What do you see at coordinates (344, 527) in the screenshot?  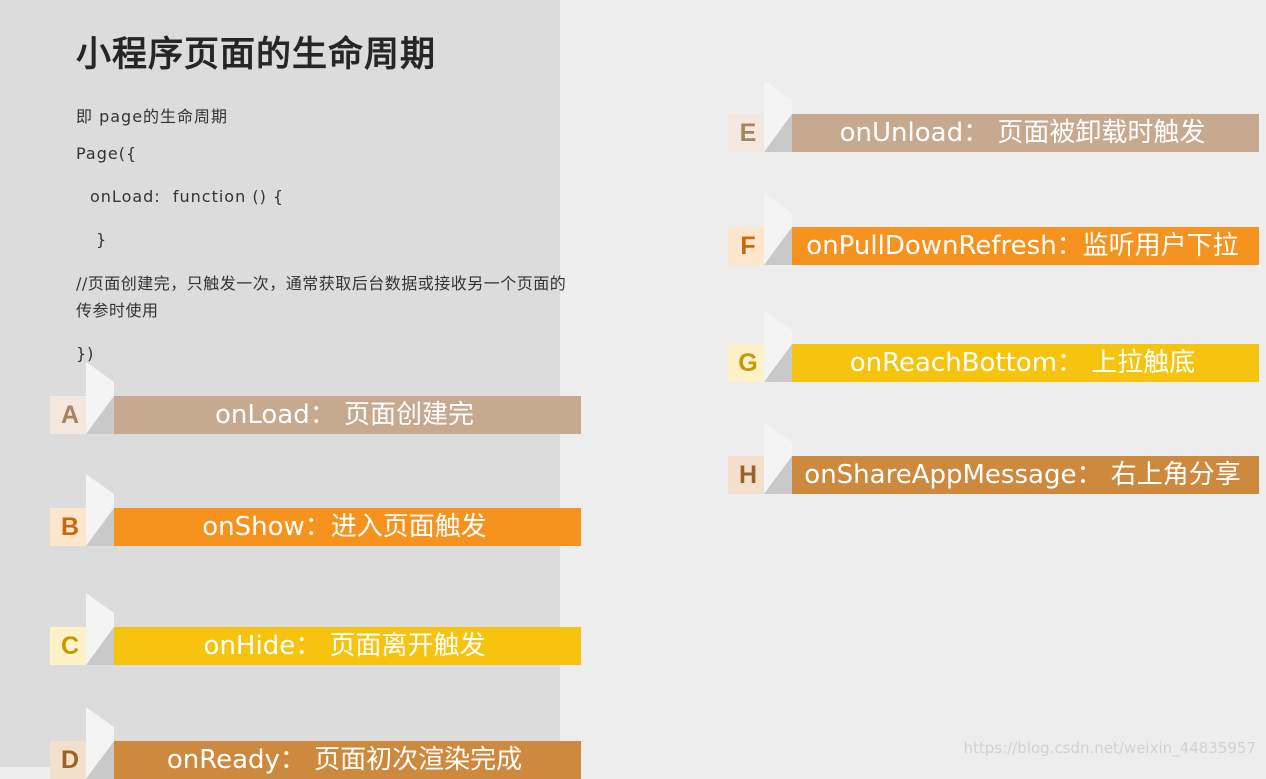 I see `lifecycle-label: onShow：进入页面触发` at bounding box center [344, 527].